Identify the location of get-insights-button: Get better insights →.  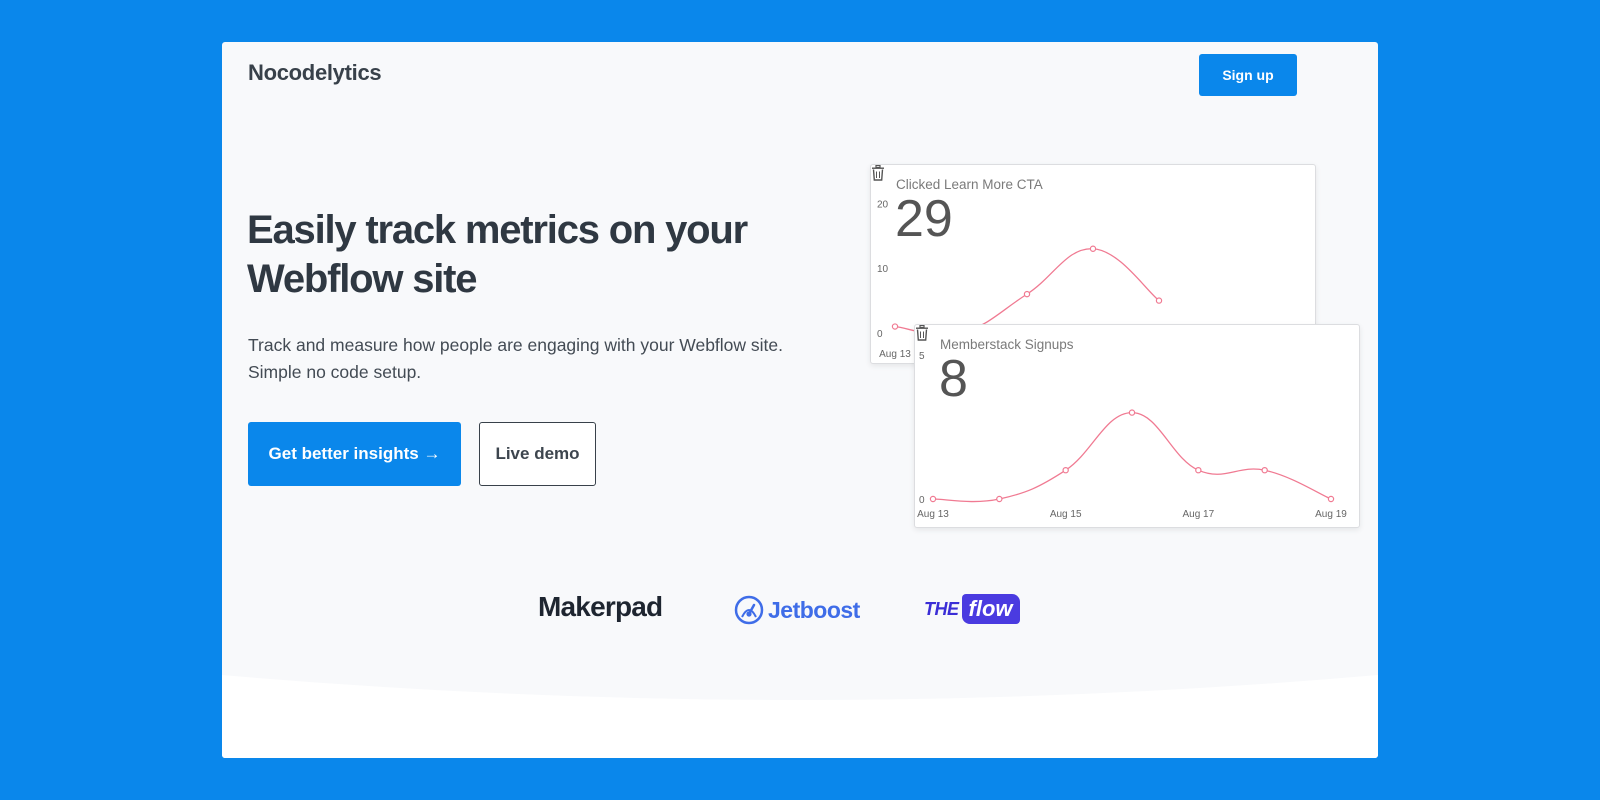
(354, 454).